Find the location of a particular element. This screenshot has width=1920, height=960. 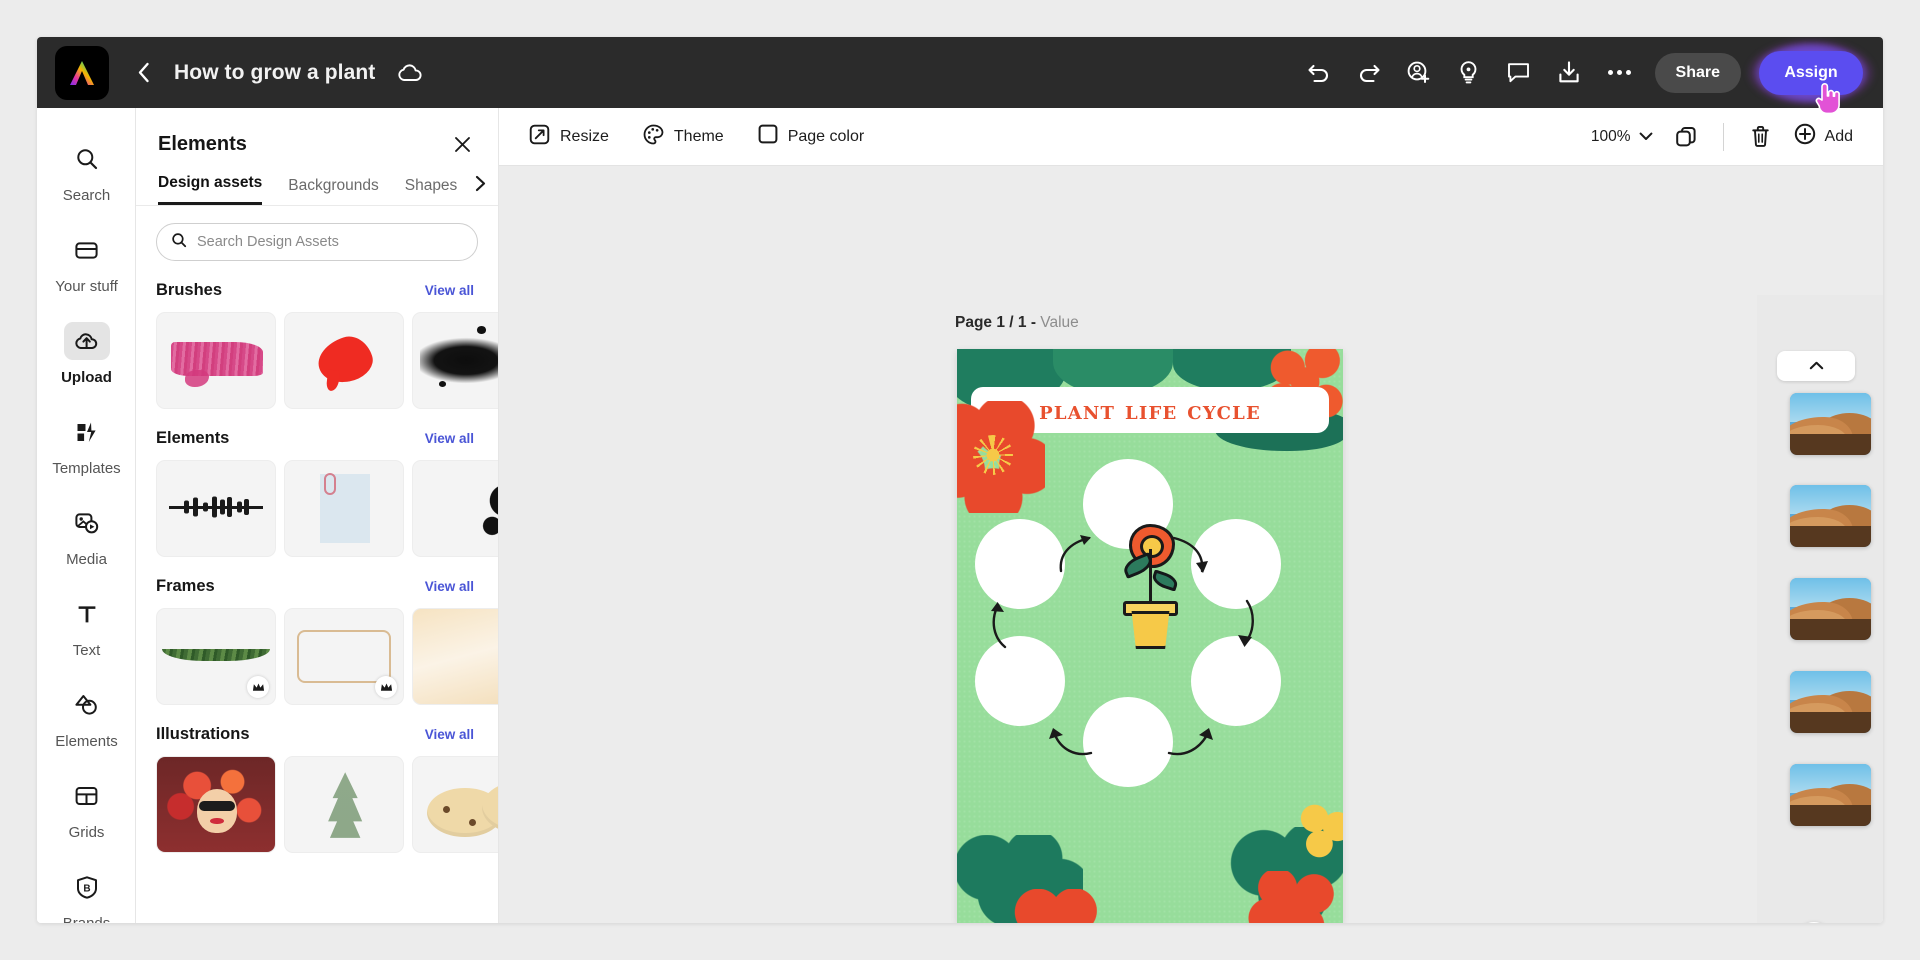

page-label: Page 1 / 1 - Value is located at coordinates (1017, 323).